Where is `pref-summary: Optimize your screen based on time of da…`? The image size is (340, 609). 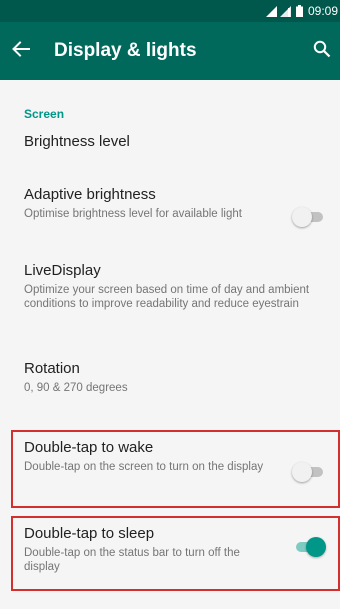 pref-summary: Optimize your screen based on time of da… is located at coordinates (167, 297).